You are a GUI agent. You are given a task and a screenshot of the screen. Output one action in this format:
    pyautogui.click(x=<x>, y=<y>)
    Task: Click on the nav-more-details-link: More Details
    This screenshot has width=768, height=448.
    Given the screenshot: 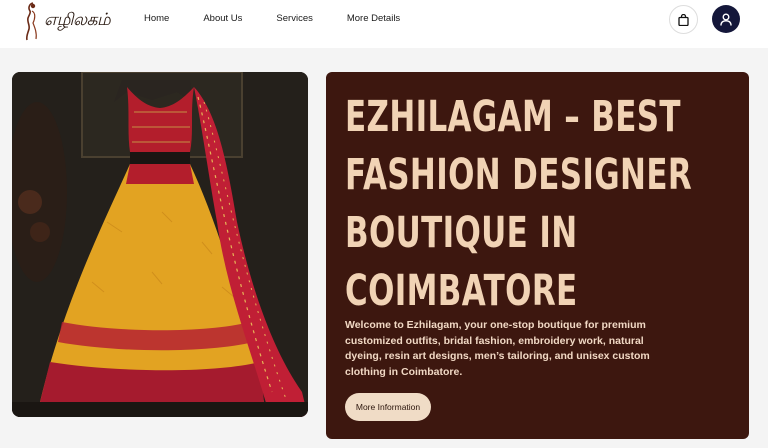 What is the action you would take?
    pyautogui.click(x=373, y=18)
    